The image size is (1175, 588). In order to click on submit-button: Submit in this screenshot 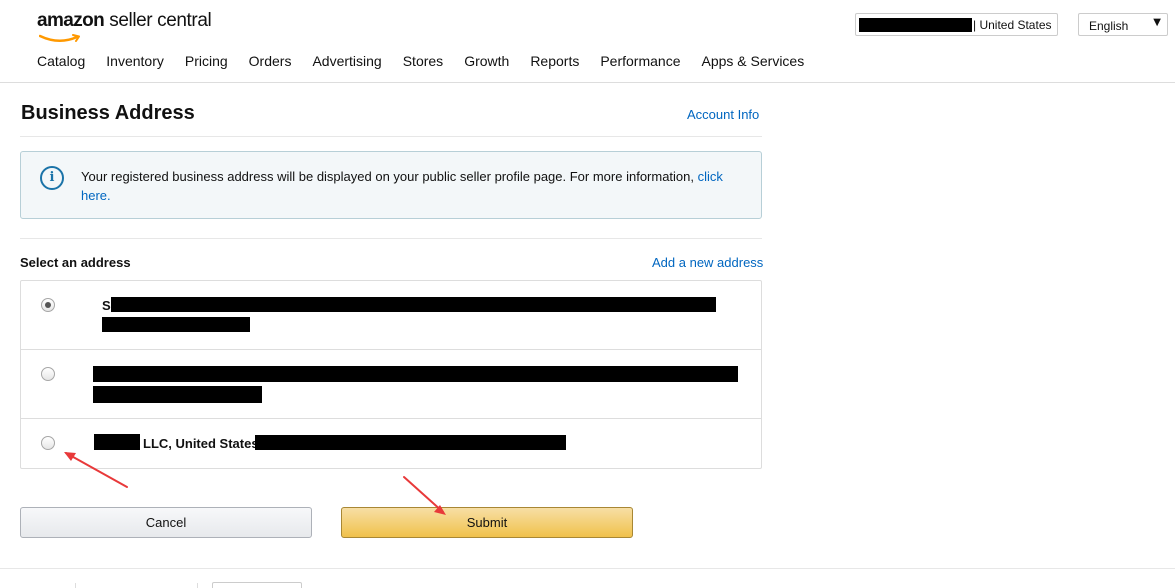, I will do `click(487, 522)`.